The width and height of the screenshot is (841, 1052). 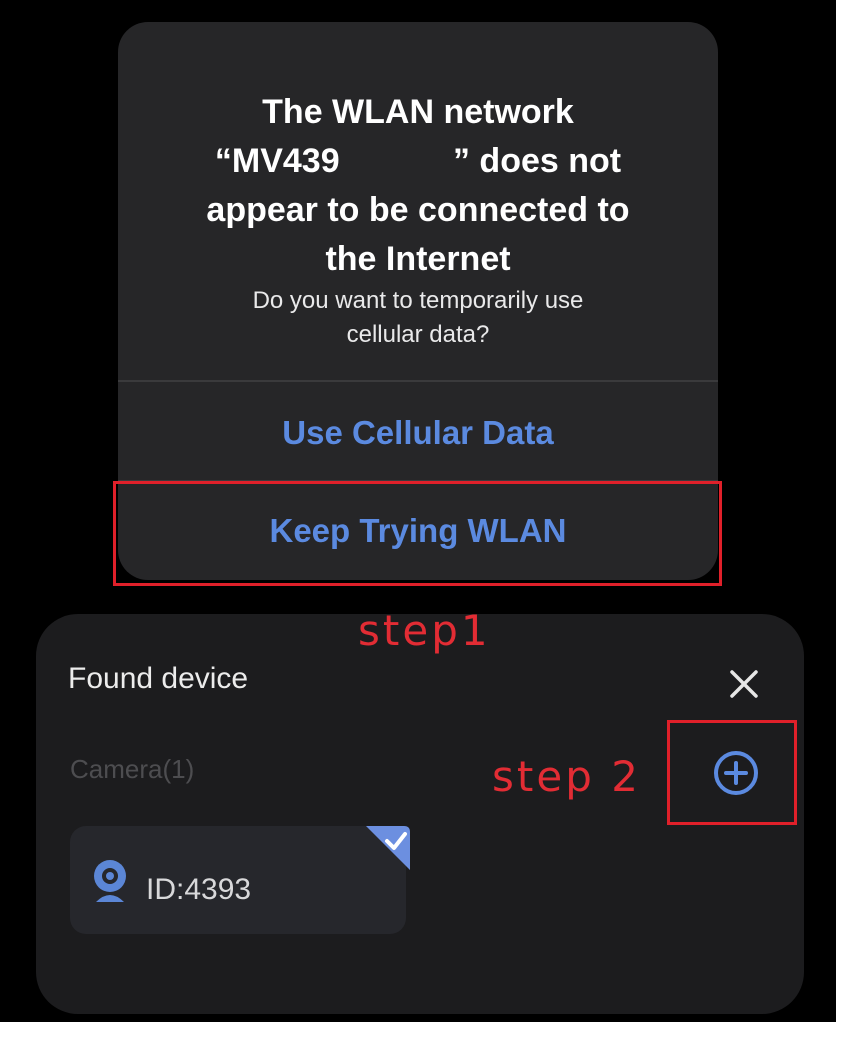 I want to click on keep-trying-wlan-button: Keep Trying WLAN, so click(x=418, y=531).